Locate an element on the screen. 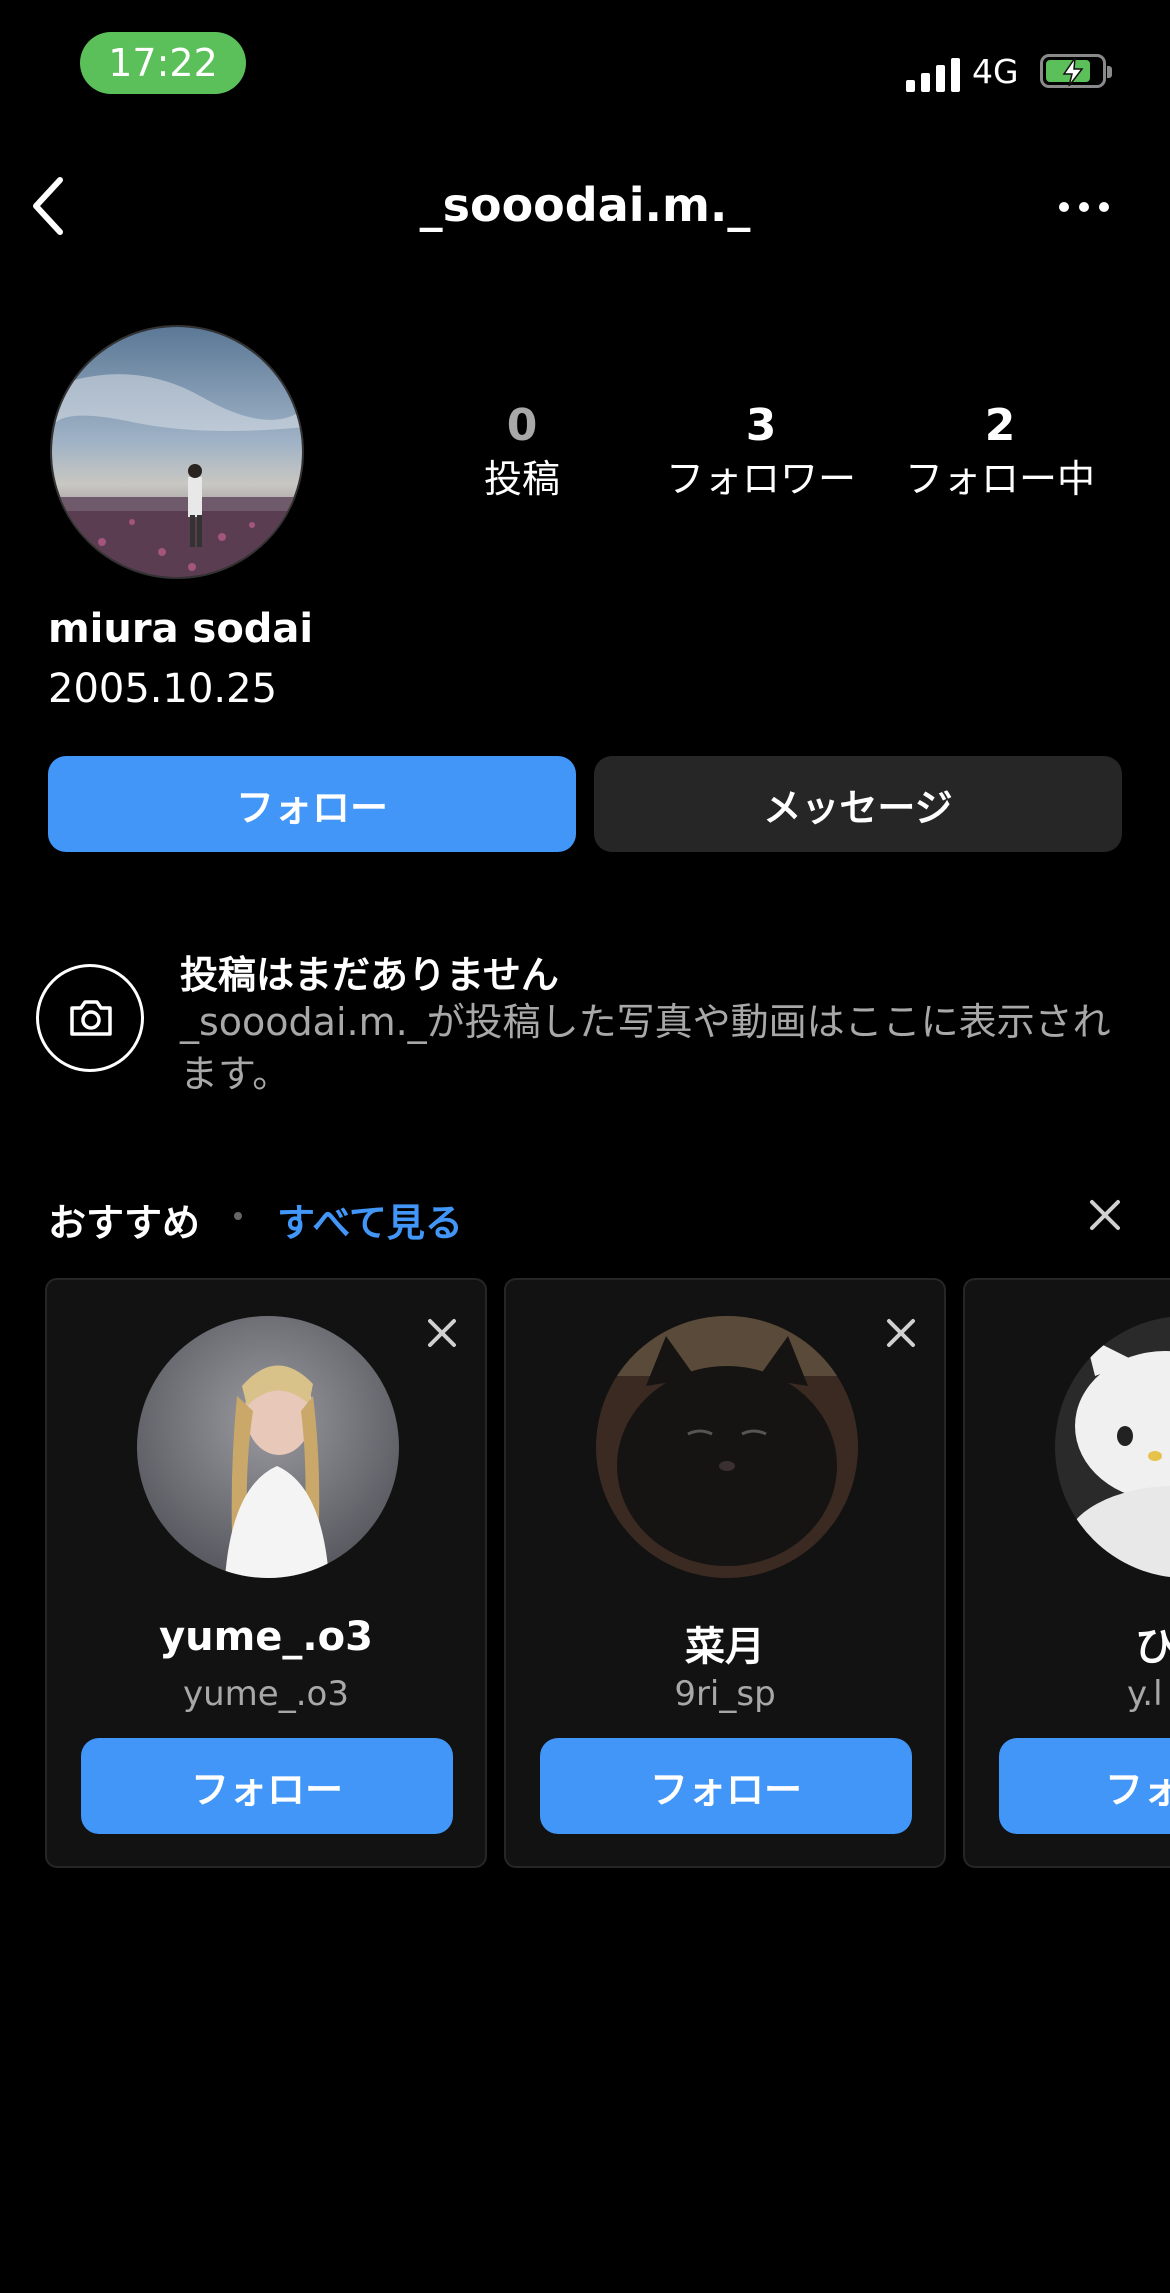  suggestion-card: 菜月 9ri_sp フォロー is located at coordinates (725, 1573).